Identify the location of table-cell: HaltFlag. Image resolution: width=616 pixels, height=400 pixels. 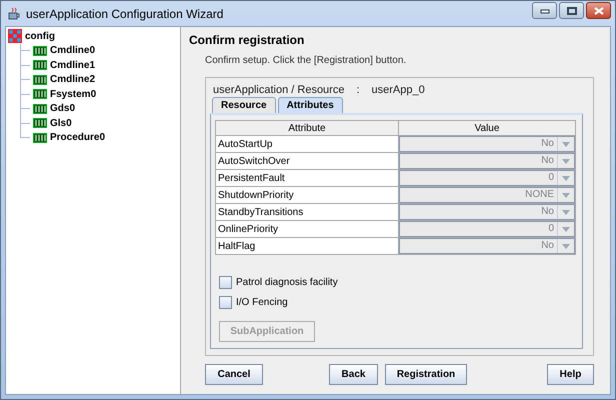
(307, 246).